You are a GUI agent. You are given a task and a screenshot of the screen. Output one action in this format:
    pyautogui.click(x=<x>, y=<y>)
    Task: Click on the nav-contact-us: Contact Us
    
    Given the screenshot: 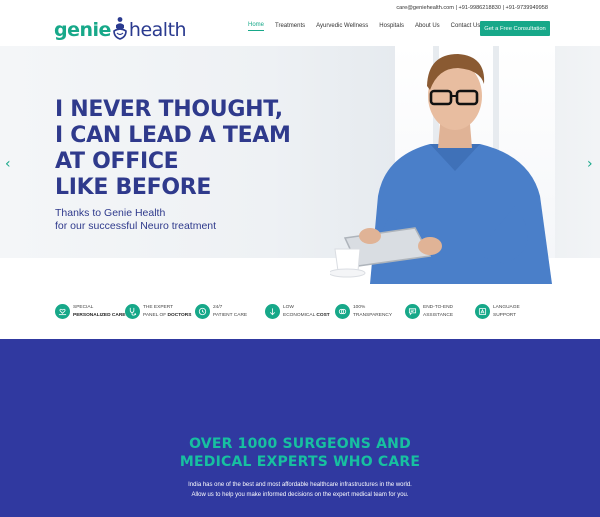 What is the action you would take?
    pyautogui.click(x=466, y=27)
    